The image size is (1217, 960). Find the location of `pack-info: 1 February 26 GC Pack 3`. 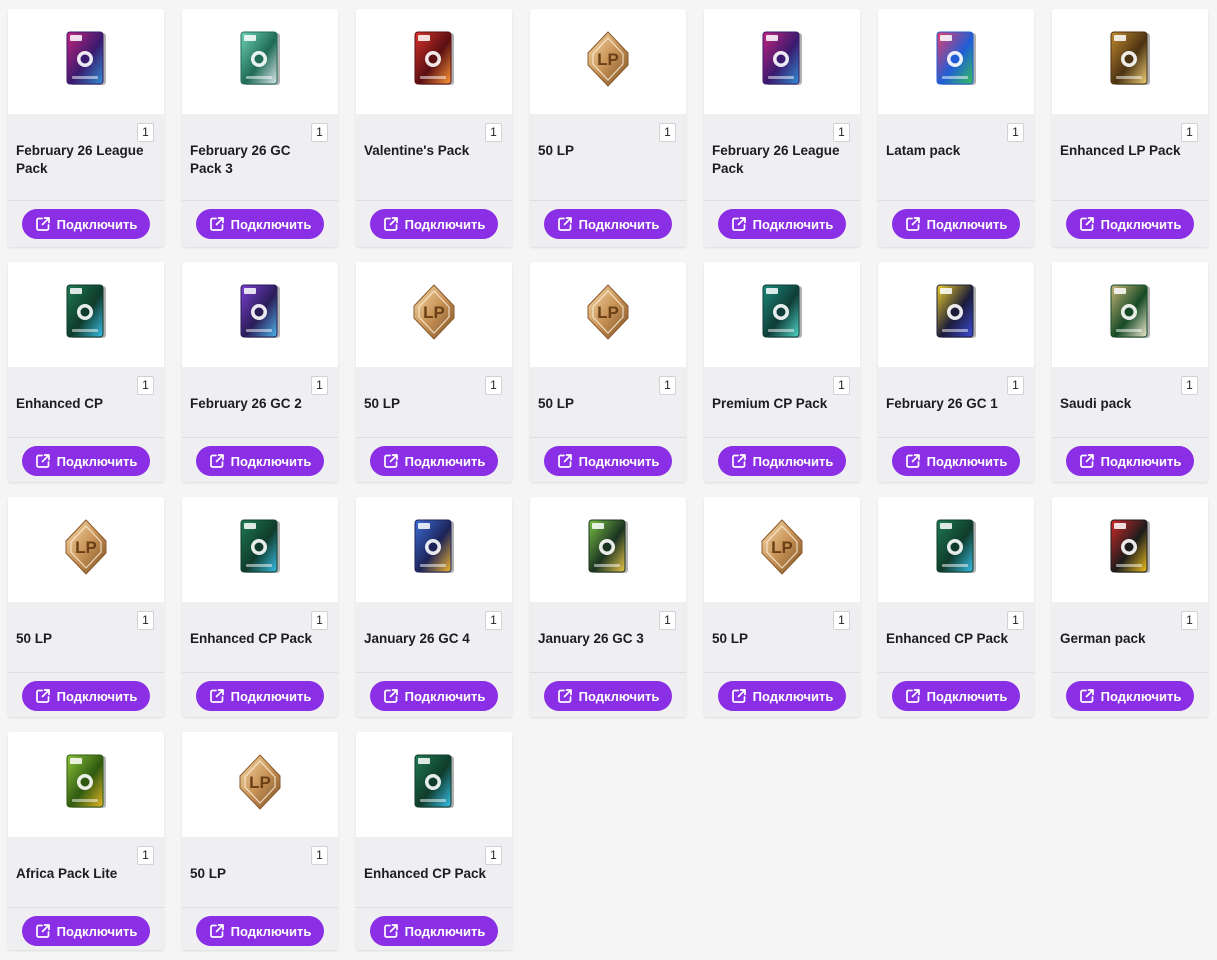

pack-info: 1 February 26 GC Pack 3 is located at coordinates (260, 157).